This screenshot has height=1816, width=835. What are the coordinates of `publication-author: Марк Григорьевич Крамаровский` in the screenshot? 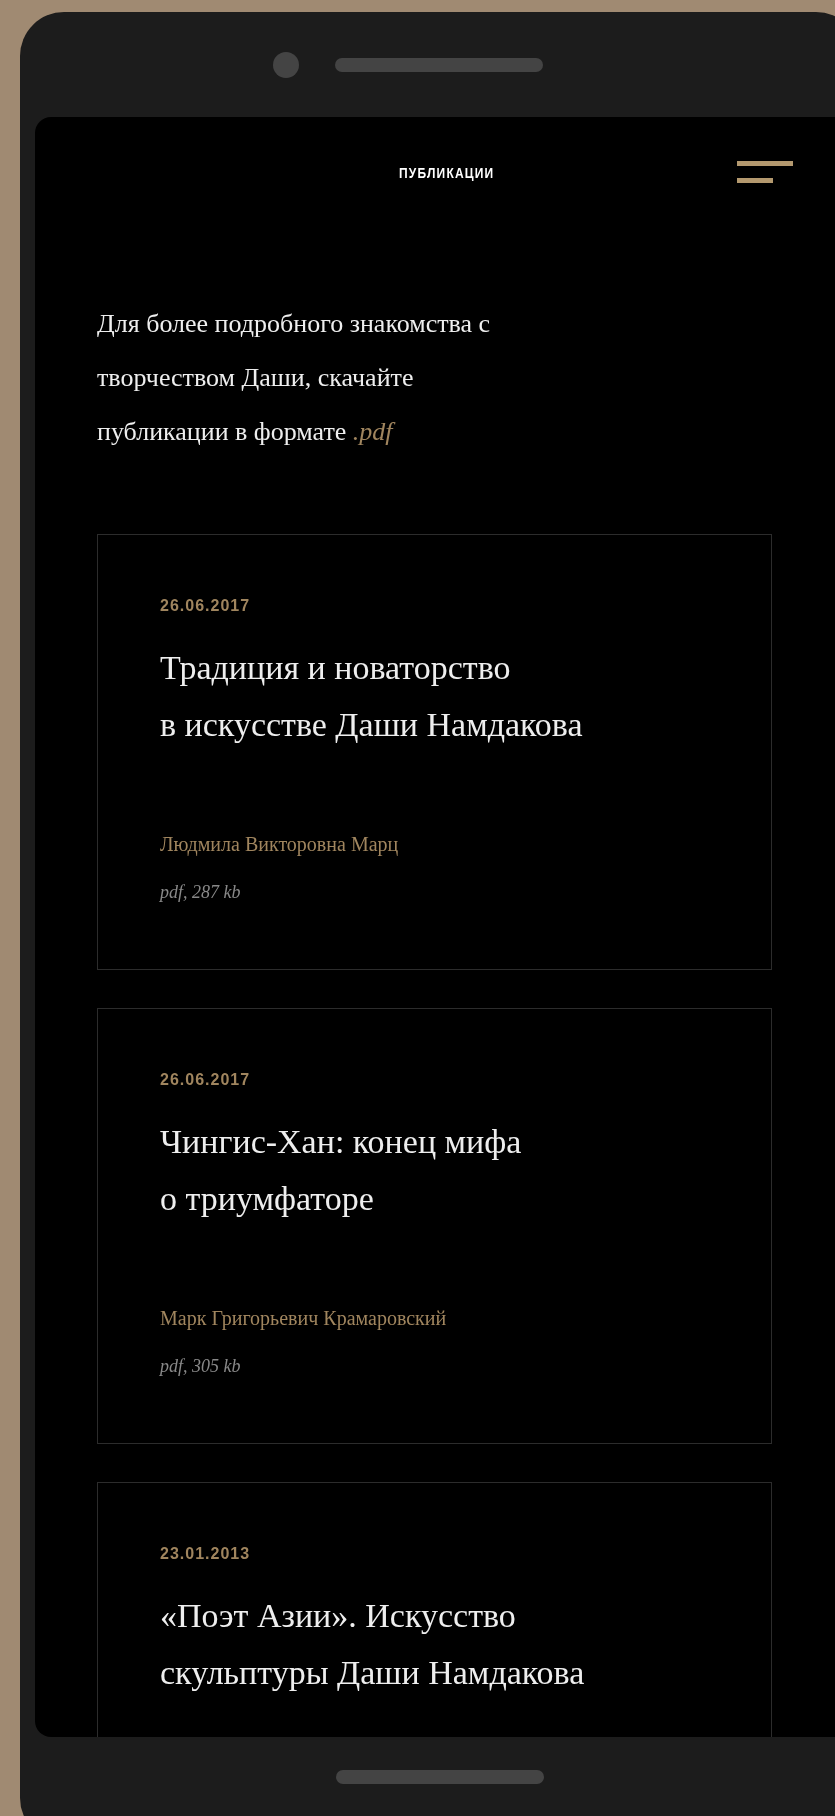 It's located at (304, 1318).